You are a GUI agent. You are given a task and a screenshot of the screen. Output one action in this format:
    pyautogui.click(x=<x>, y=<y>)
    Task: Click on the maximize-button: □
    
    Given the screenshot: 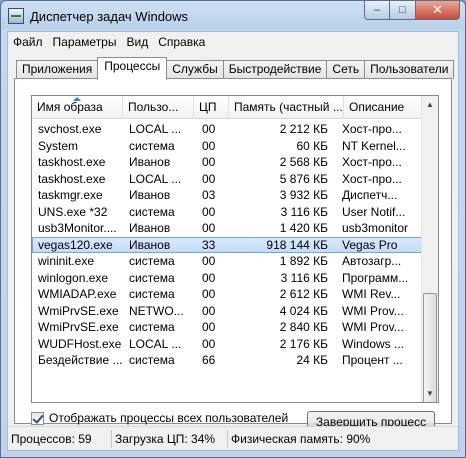 What is the action you would take?
    pyautogui.click(x=403, y=10)
    